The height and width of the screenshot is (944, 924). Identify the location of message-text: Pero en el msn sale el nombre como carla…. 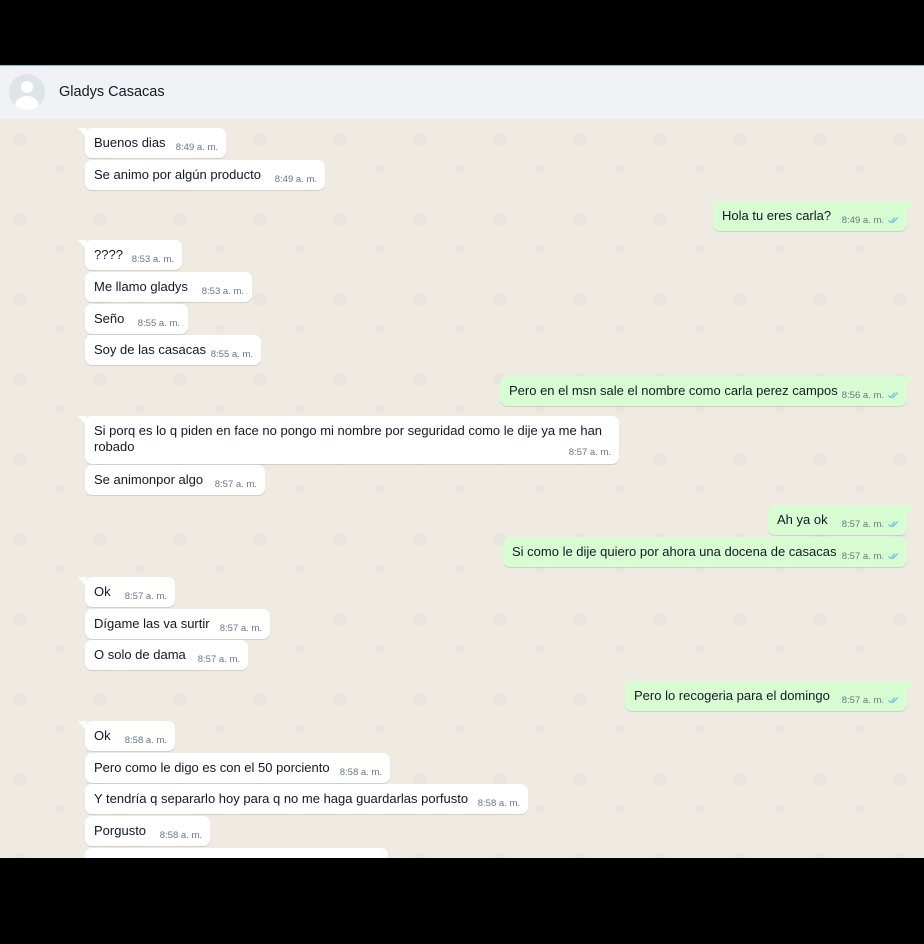
(673, 390).